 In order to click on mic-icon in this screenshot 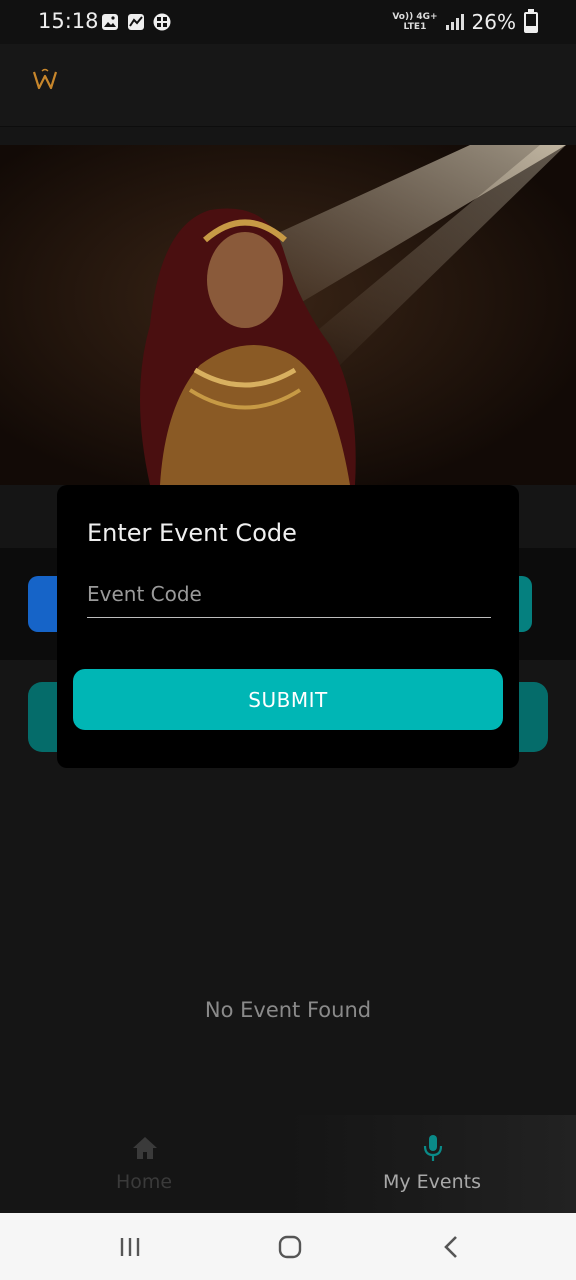, I will do `click(433, 1148)`.